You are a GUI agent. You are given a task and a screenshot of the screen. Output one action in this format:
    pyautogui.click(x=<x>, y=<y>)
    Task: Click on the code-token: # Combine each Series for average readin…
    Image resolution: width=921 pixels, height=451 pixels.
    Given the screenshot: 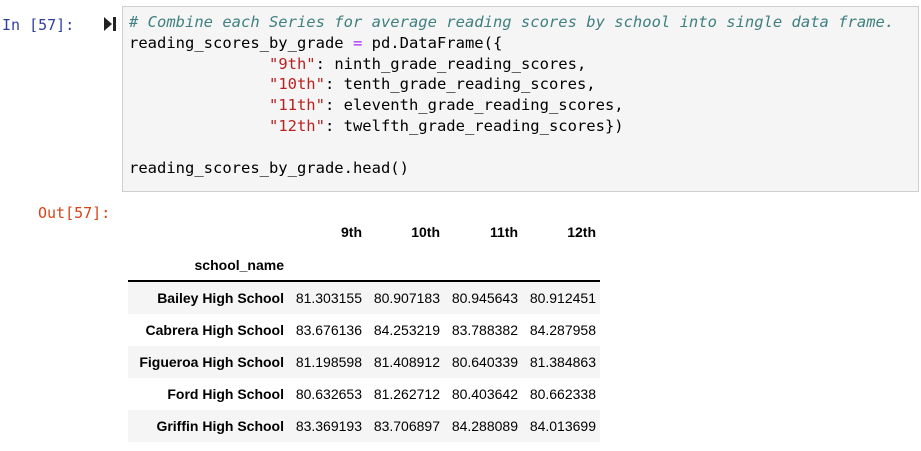 What is the action you would take?
    pyautogui.click(x=512, y=22)
    